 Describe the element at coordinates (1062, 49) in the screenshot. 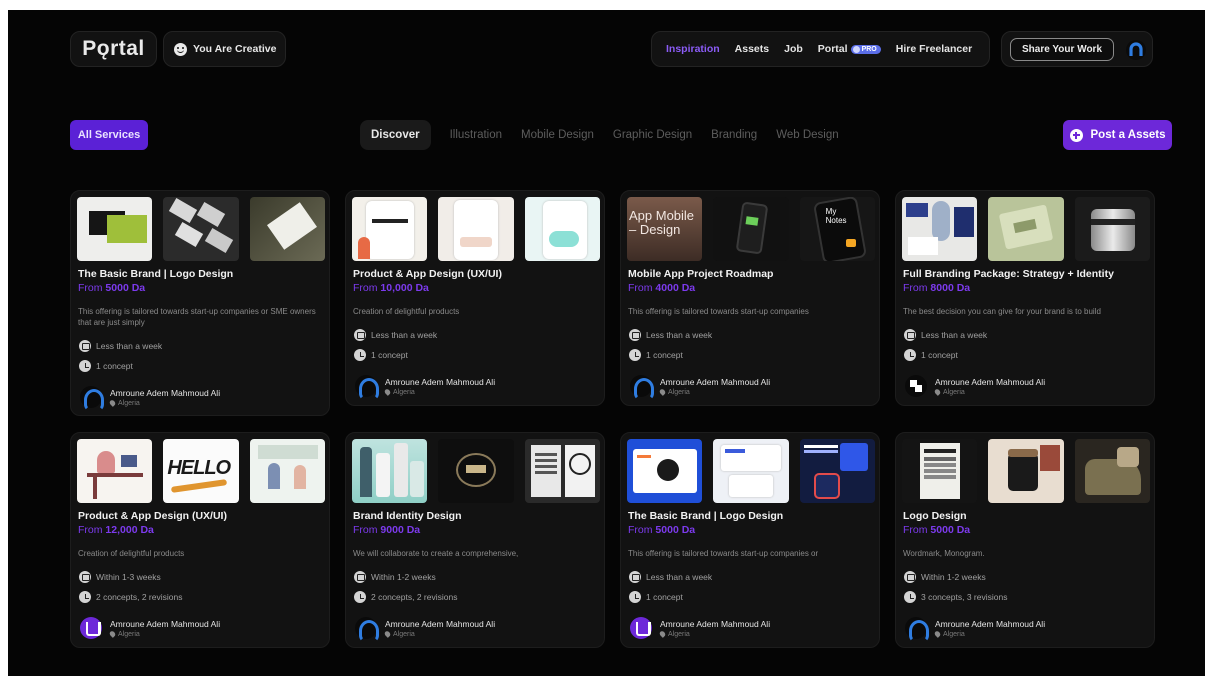

I see `share-your-work-button: Share Your Work` at that location.